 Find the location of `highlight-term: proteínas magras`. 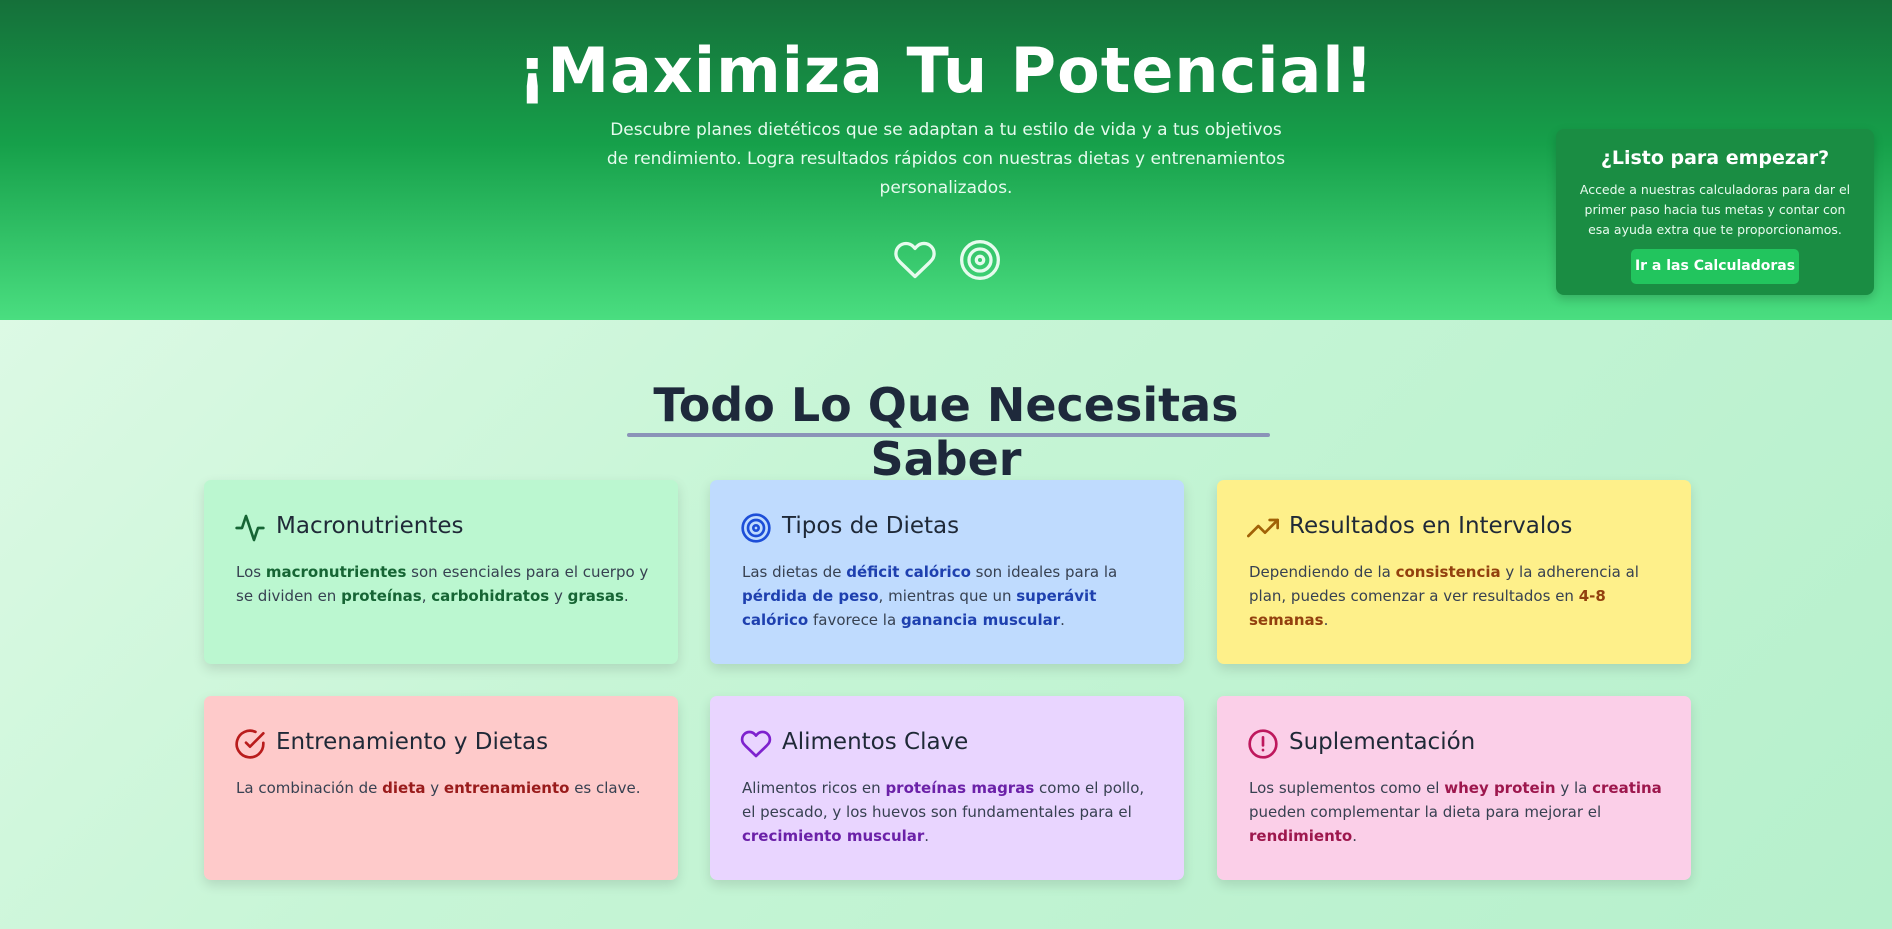

highlight-term: proteínas magras is located at coordinates (960, 788).